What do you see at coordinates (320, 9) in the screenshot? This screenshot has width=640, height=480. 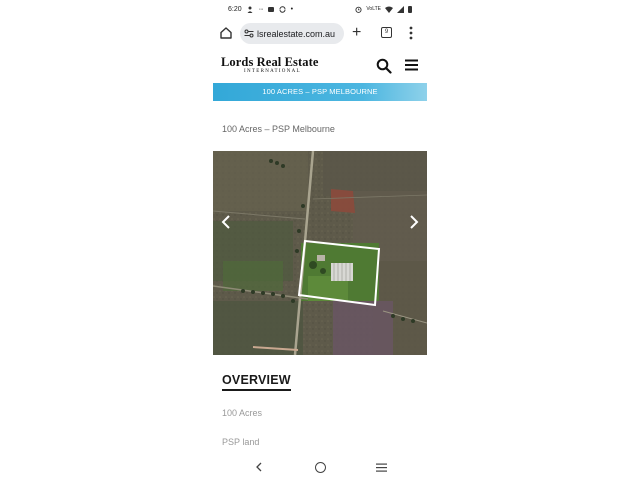 I see `status-bar: 6:20 ··· • VoLTE` at bounding box center [320, 9].